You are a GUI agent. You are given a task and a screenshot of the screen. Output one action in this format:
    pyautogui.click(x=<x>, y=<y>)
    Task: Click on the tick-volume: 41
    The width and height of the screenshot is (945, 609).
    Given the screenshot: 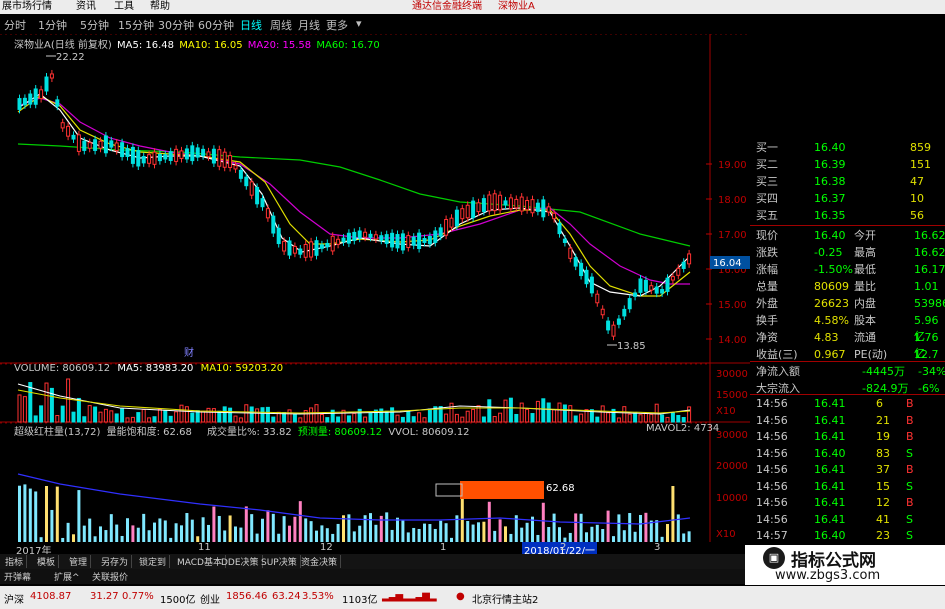 What is the action you would take?
    pyautogui.click(x=883, y=519)
    